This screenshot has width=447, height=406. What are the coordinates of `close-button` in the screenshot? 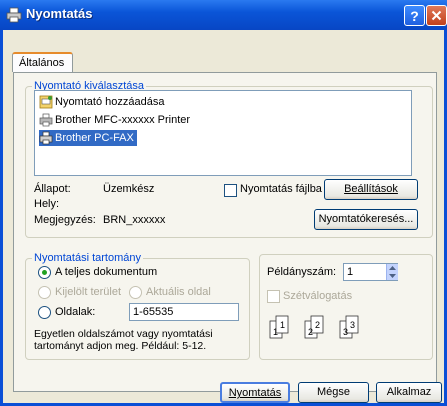 It's located at (436, 15).